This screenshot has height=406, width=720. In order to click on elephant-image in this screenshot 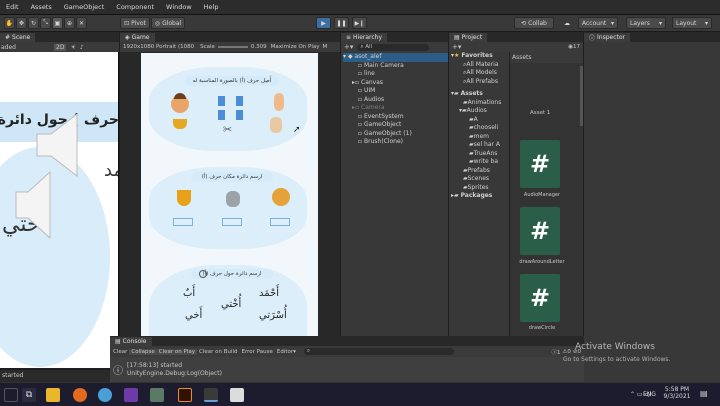, I will do `click(233, 199)`.